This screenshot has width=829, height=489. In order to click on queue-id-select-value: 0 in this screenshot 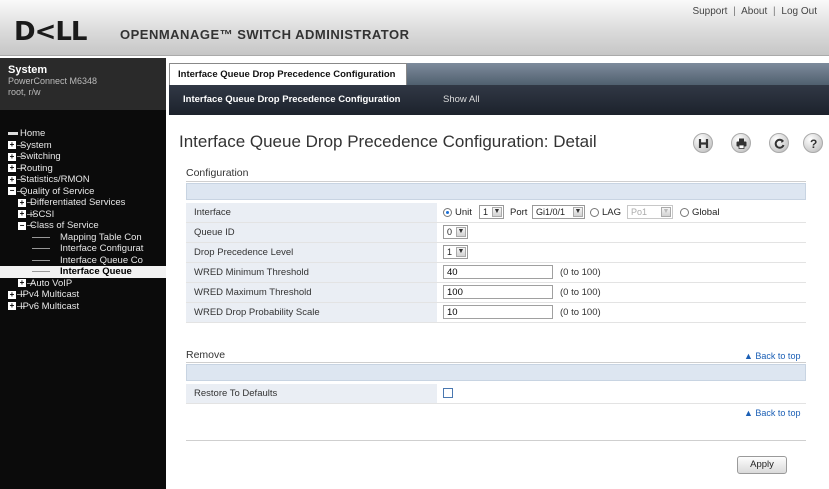, I will do `click(450, 232)`.